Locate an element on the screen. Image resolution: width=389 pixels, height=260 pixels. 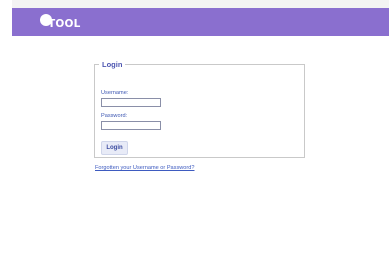
username-label: Username: is located at coordinates (115, 93).